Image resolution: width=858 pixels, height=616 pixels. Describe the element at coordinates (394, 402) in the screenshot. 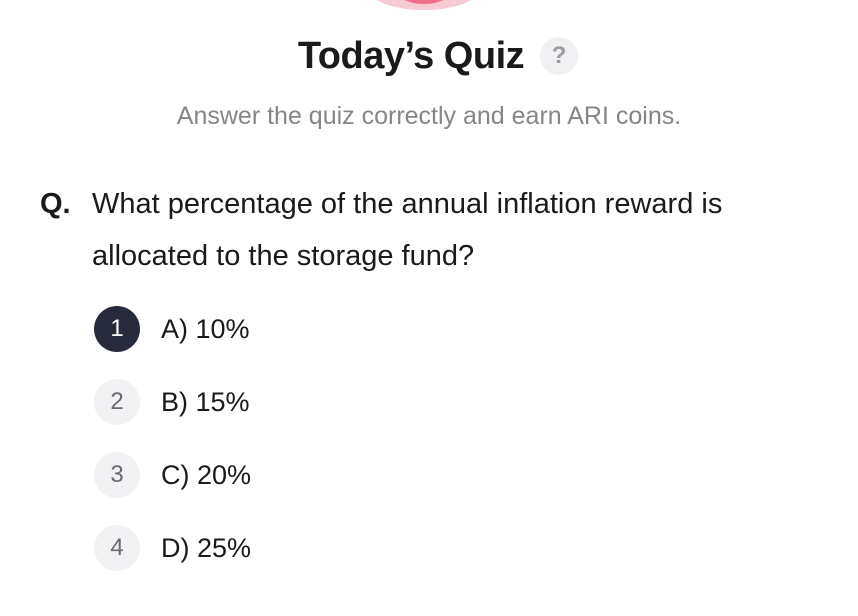

I see `answer-option-2: 2 B) 15%` at that location.